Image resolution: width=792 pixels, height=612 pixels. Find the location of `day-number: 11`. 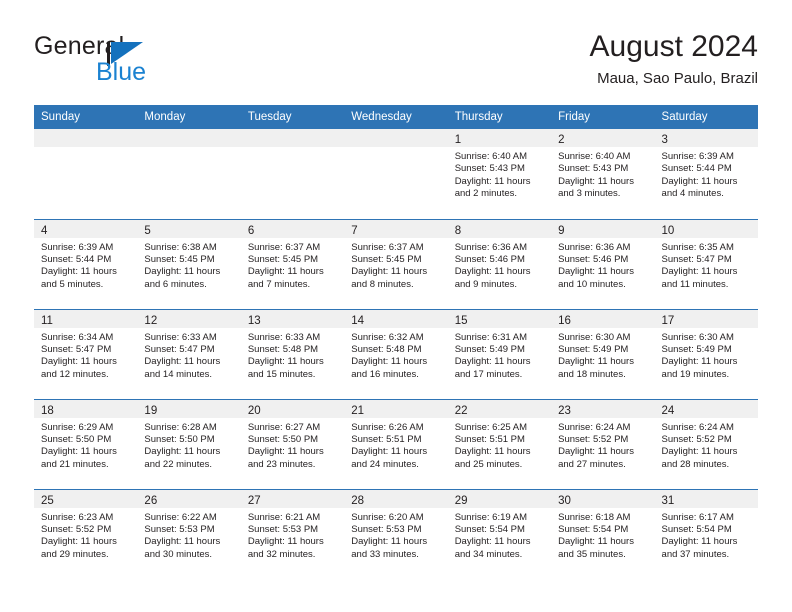

day-number: 11 is located at coordinates (47, 320).